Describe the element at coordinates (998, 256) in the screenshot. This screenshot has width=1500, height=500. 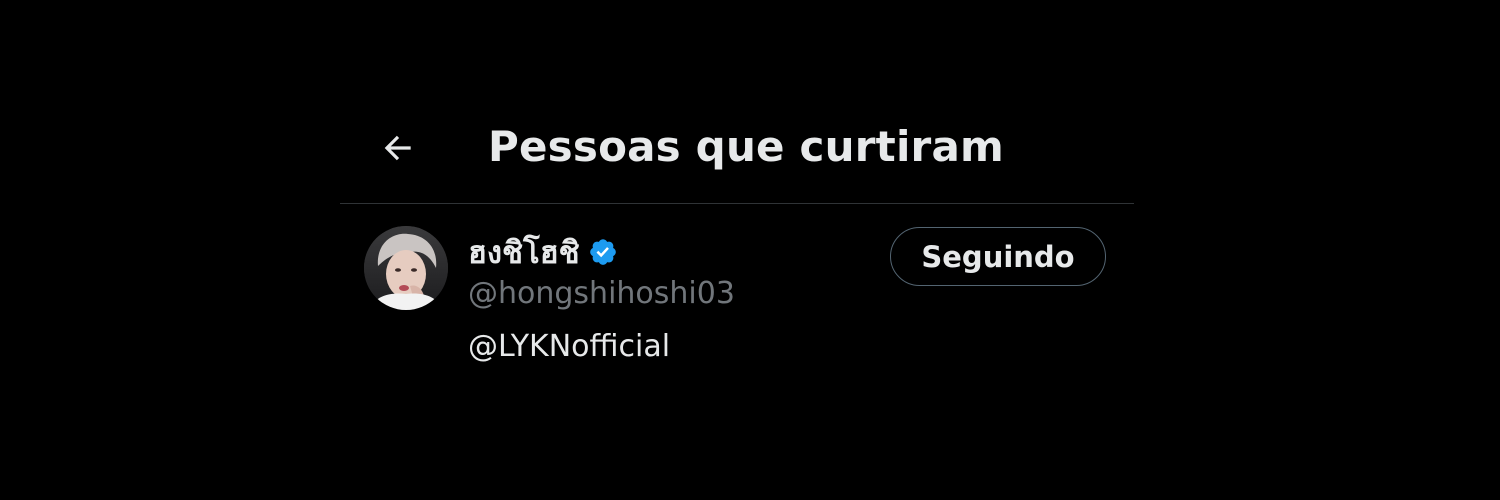
I see `following-button: Seguindo` at that location.